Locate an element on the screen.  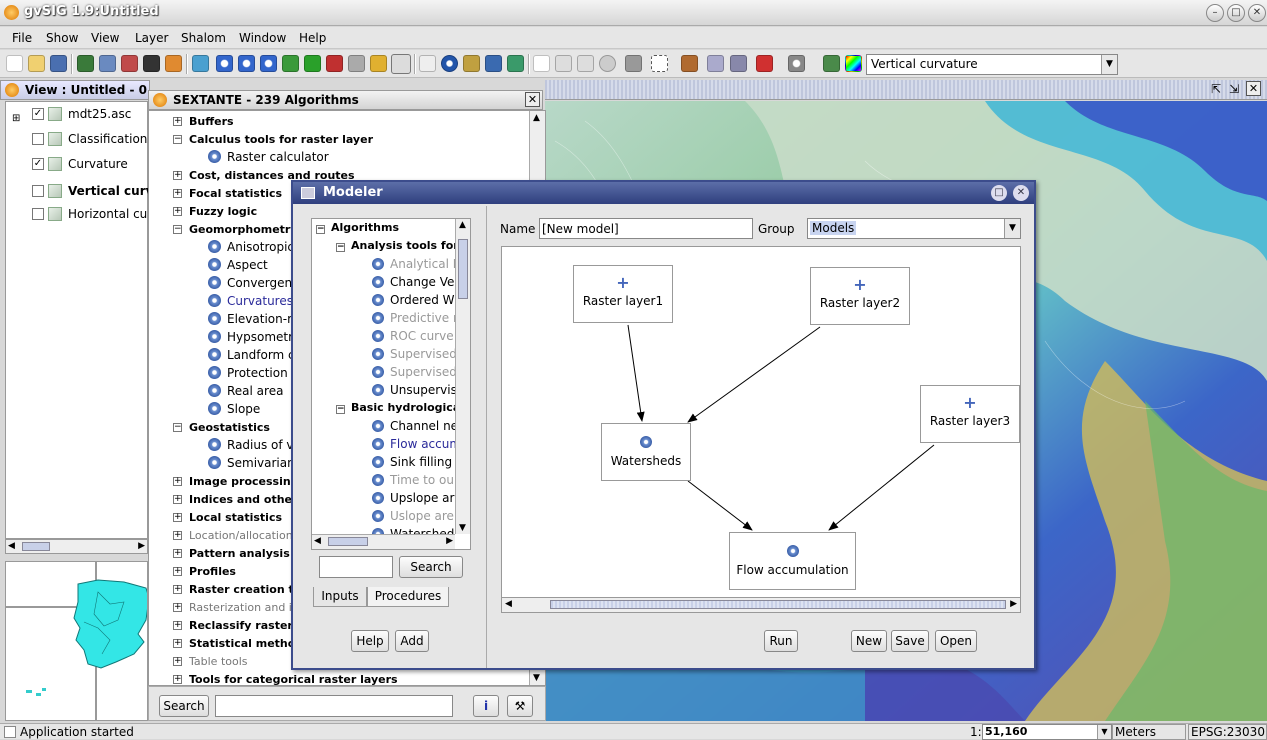
algorithm-group: Pattern analysis is located at coordinates (239, 553).